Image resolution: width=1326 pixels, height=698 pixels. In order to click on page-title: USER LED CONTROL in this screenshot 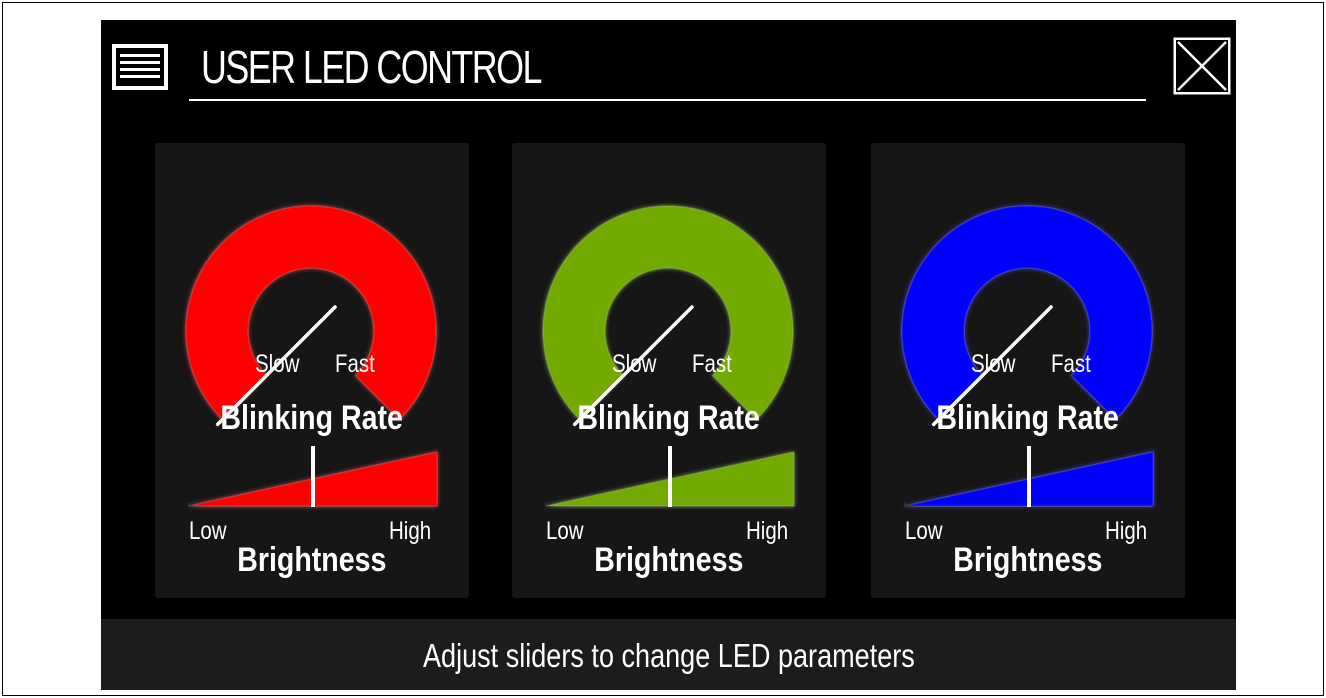, I will do `click(371, 67)`.